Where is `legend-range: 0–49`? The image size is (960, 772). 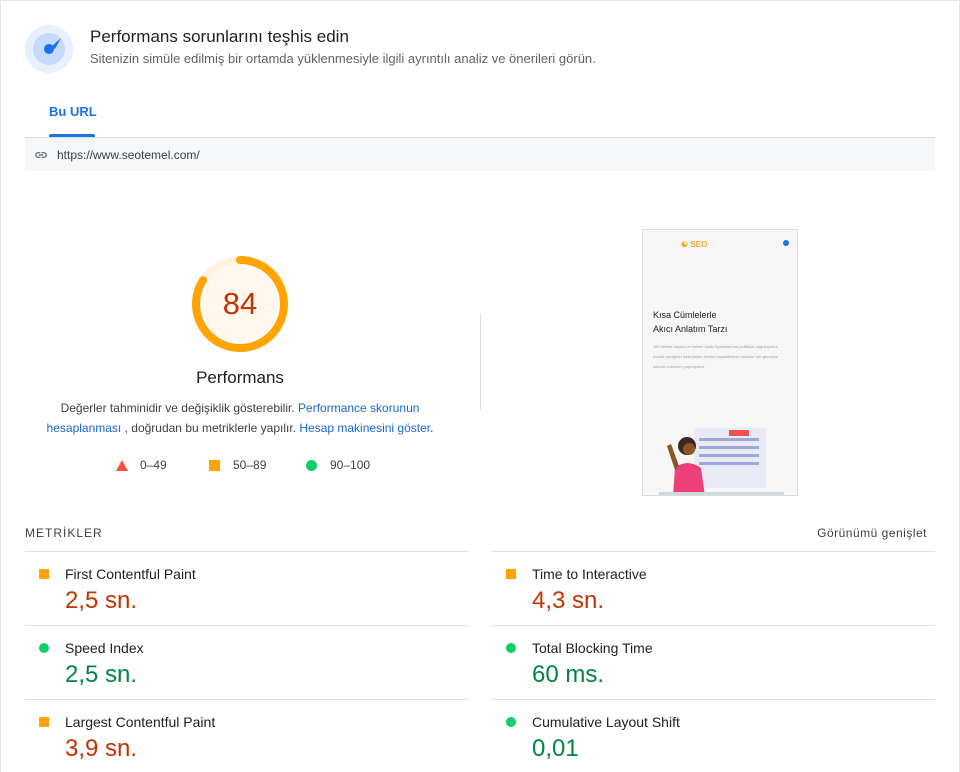 legend-range: 0–49 is located at coordinates (153, 465).